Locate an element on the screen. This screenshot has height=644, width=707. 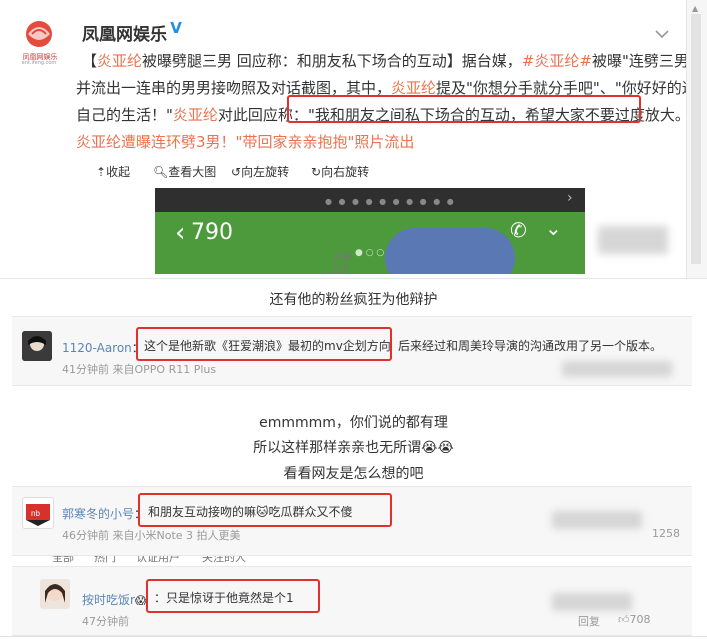
like-count: 👍︎708 is located at coordinates (634, 619).